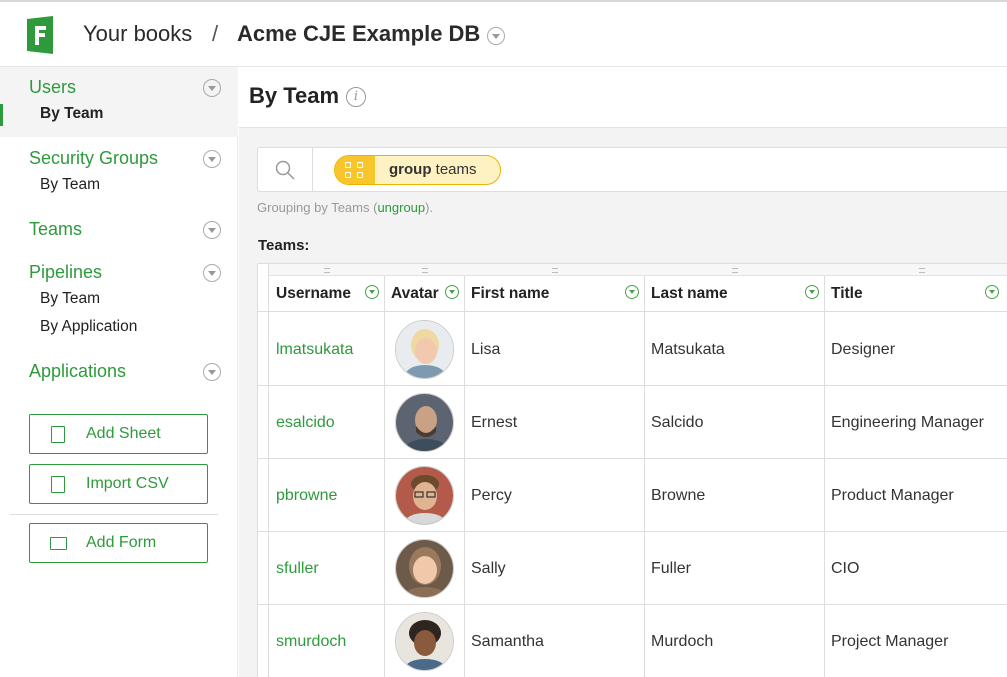 The image size is (1007, 677). I want to click on last-name-cell: Murdoch, so click(682, 641).